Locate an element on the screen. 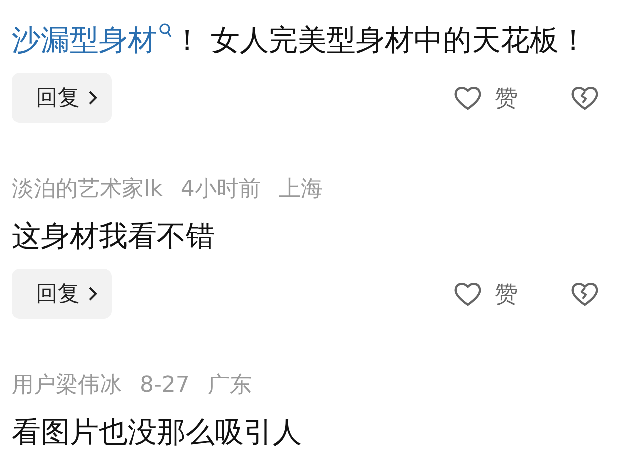 The image size is (640, 457). comment-text: 沙漏型身材 ！ 女人完美型身材中的天花板！ is located at coordinates (301, 40).